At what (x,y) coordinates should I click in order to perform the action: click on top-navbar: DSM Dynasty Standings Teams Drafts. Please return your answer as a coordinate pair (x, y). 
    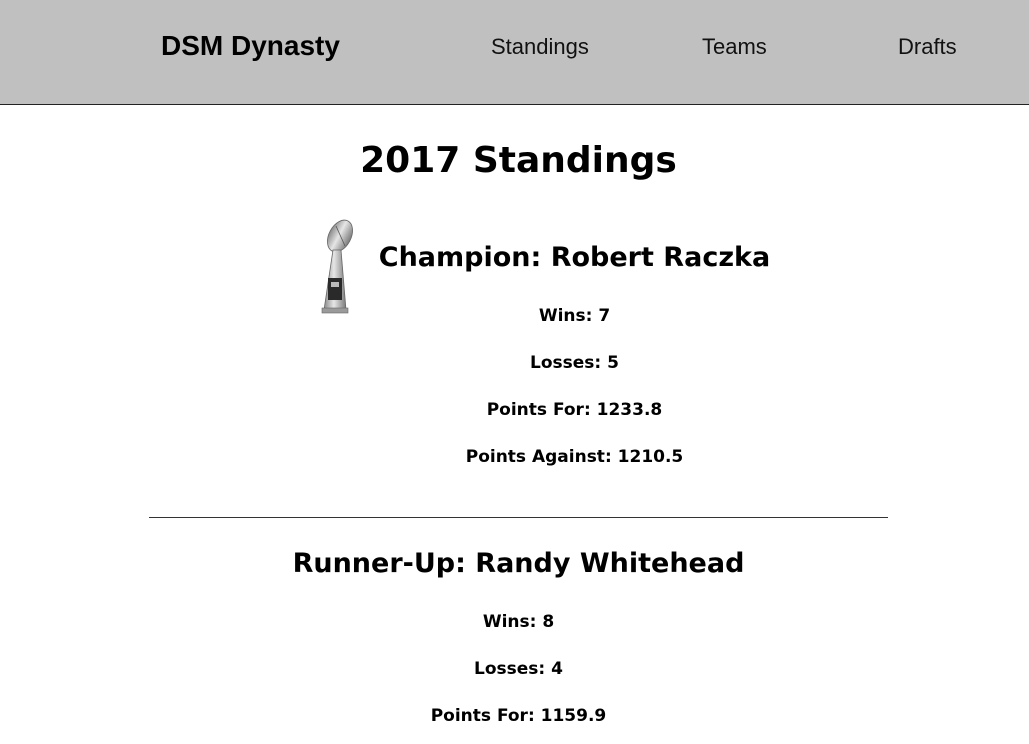
    Looking at the image, I should click on (514, 52).